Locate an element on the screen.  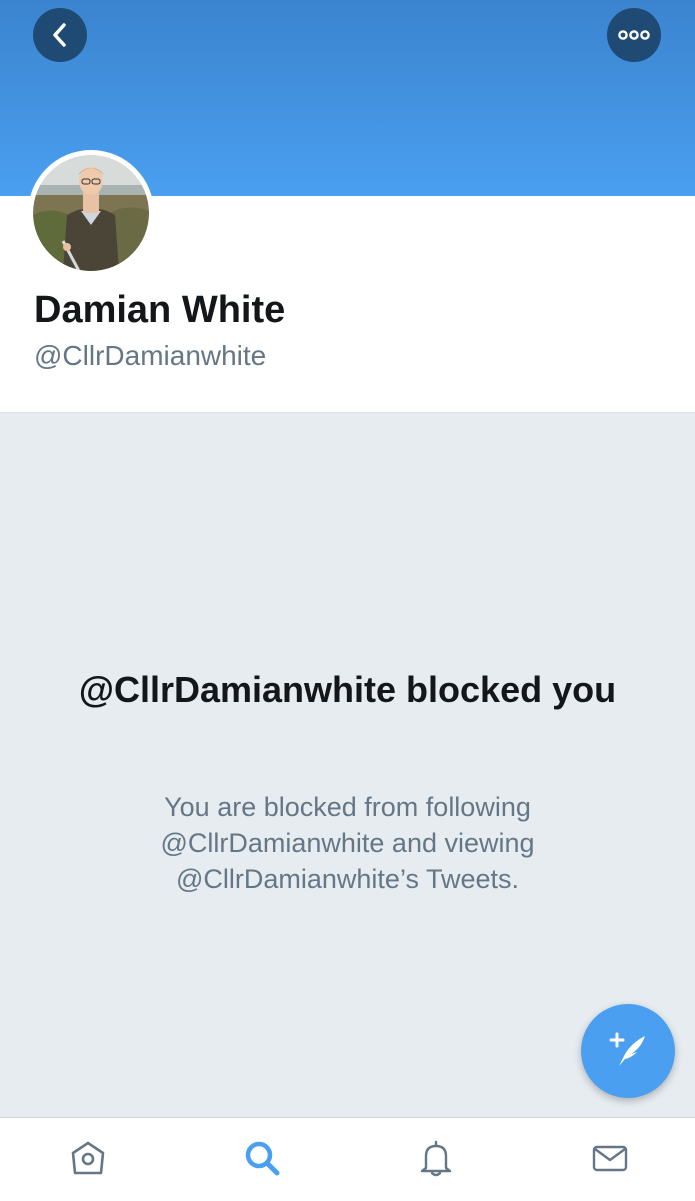
tab-notifications is located at coordinates (436, 1160).